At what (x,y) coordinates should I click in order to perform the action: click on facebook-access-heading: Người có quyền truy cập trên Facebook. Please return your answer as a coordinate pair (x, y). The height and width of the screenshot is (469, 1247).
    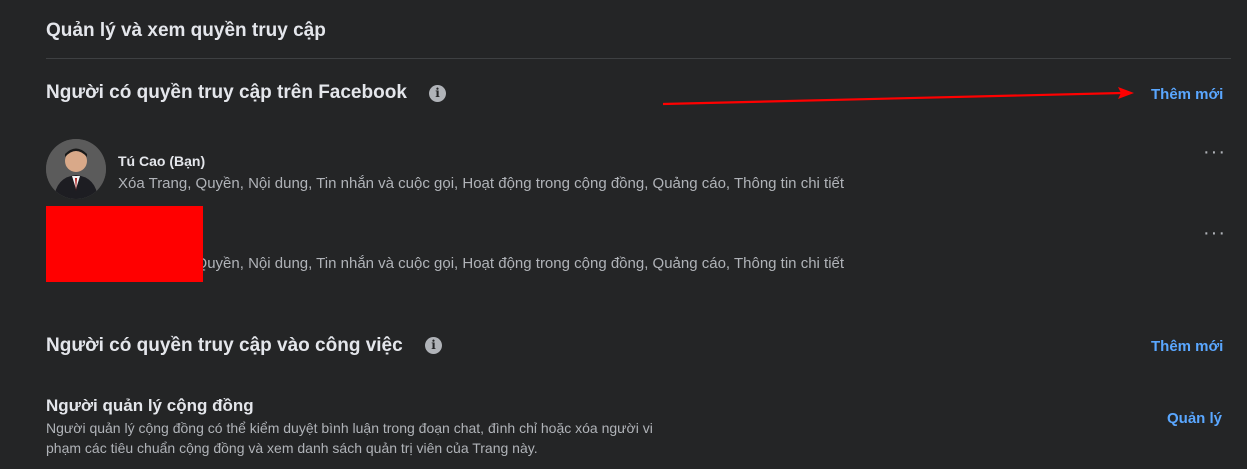
    Looking at the image, I should click on (226, 92).